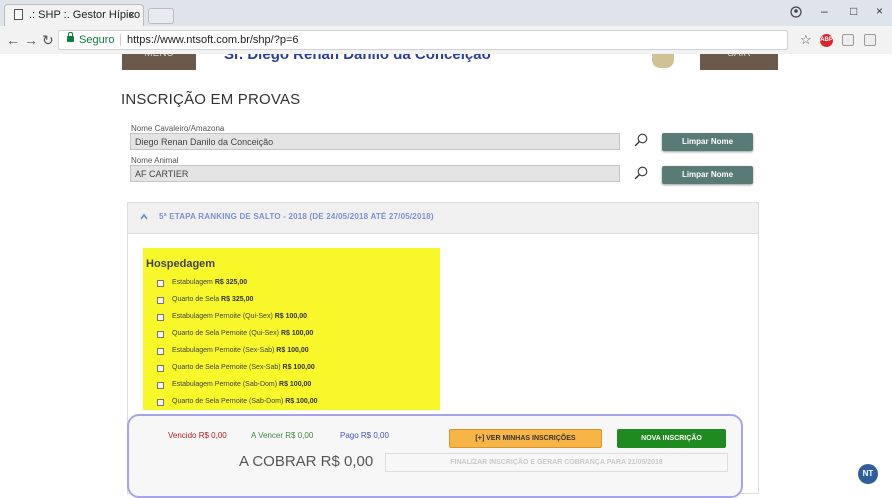 This screenshot has height=498, width=892. What do you see at coordinates (131, 15) in the screenshot?
I see `tab-close-button: ×` at bounding box center [131, 15].